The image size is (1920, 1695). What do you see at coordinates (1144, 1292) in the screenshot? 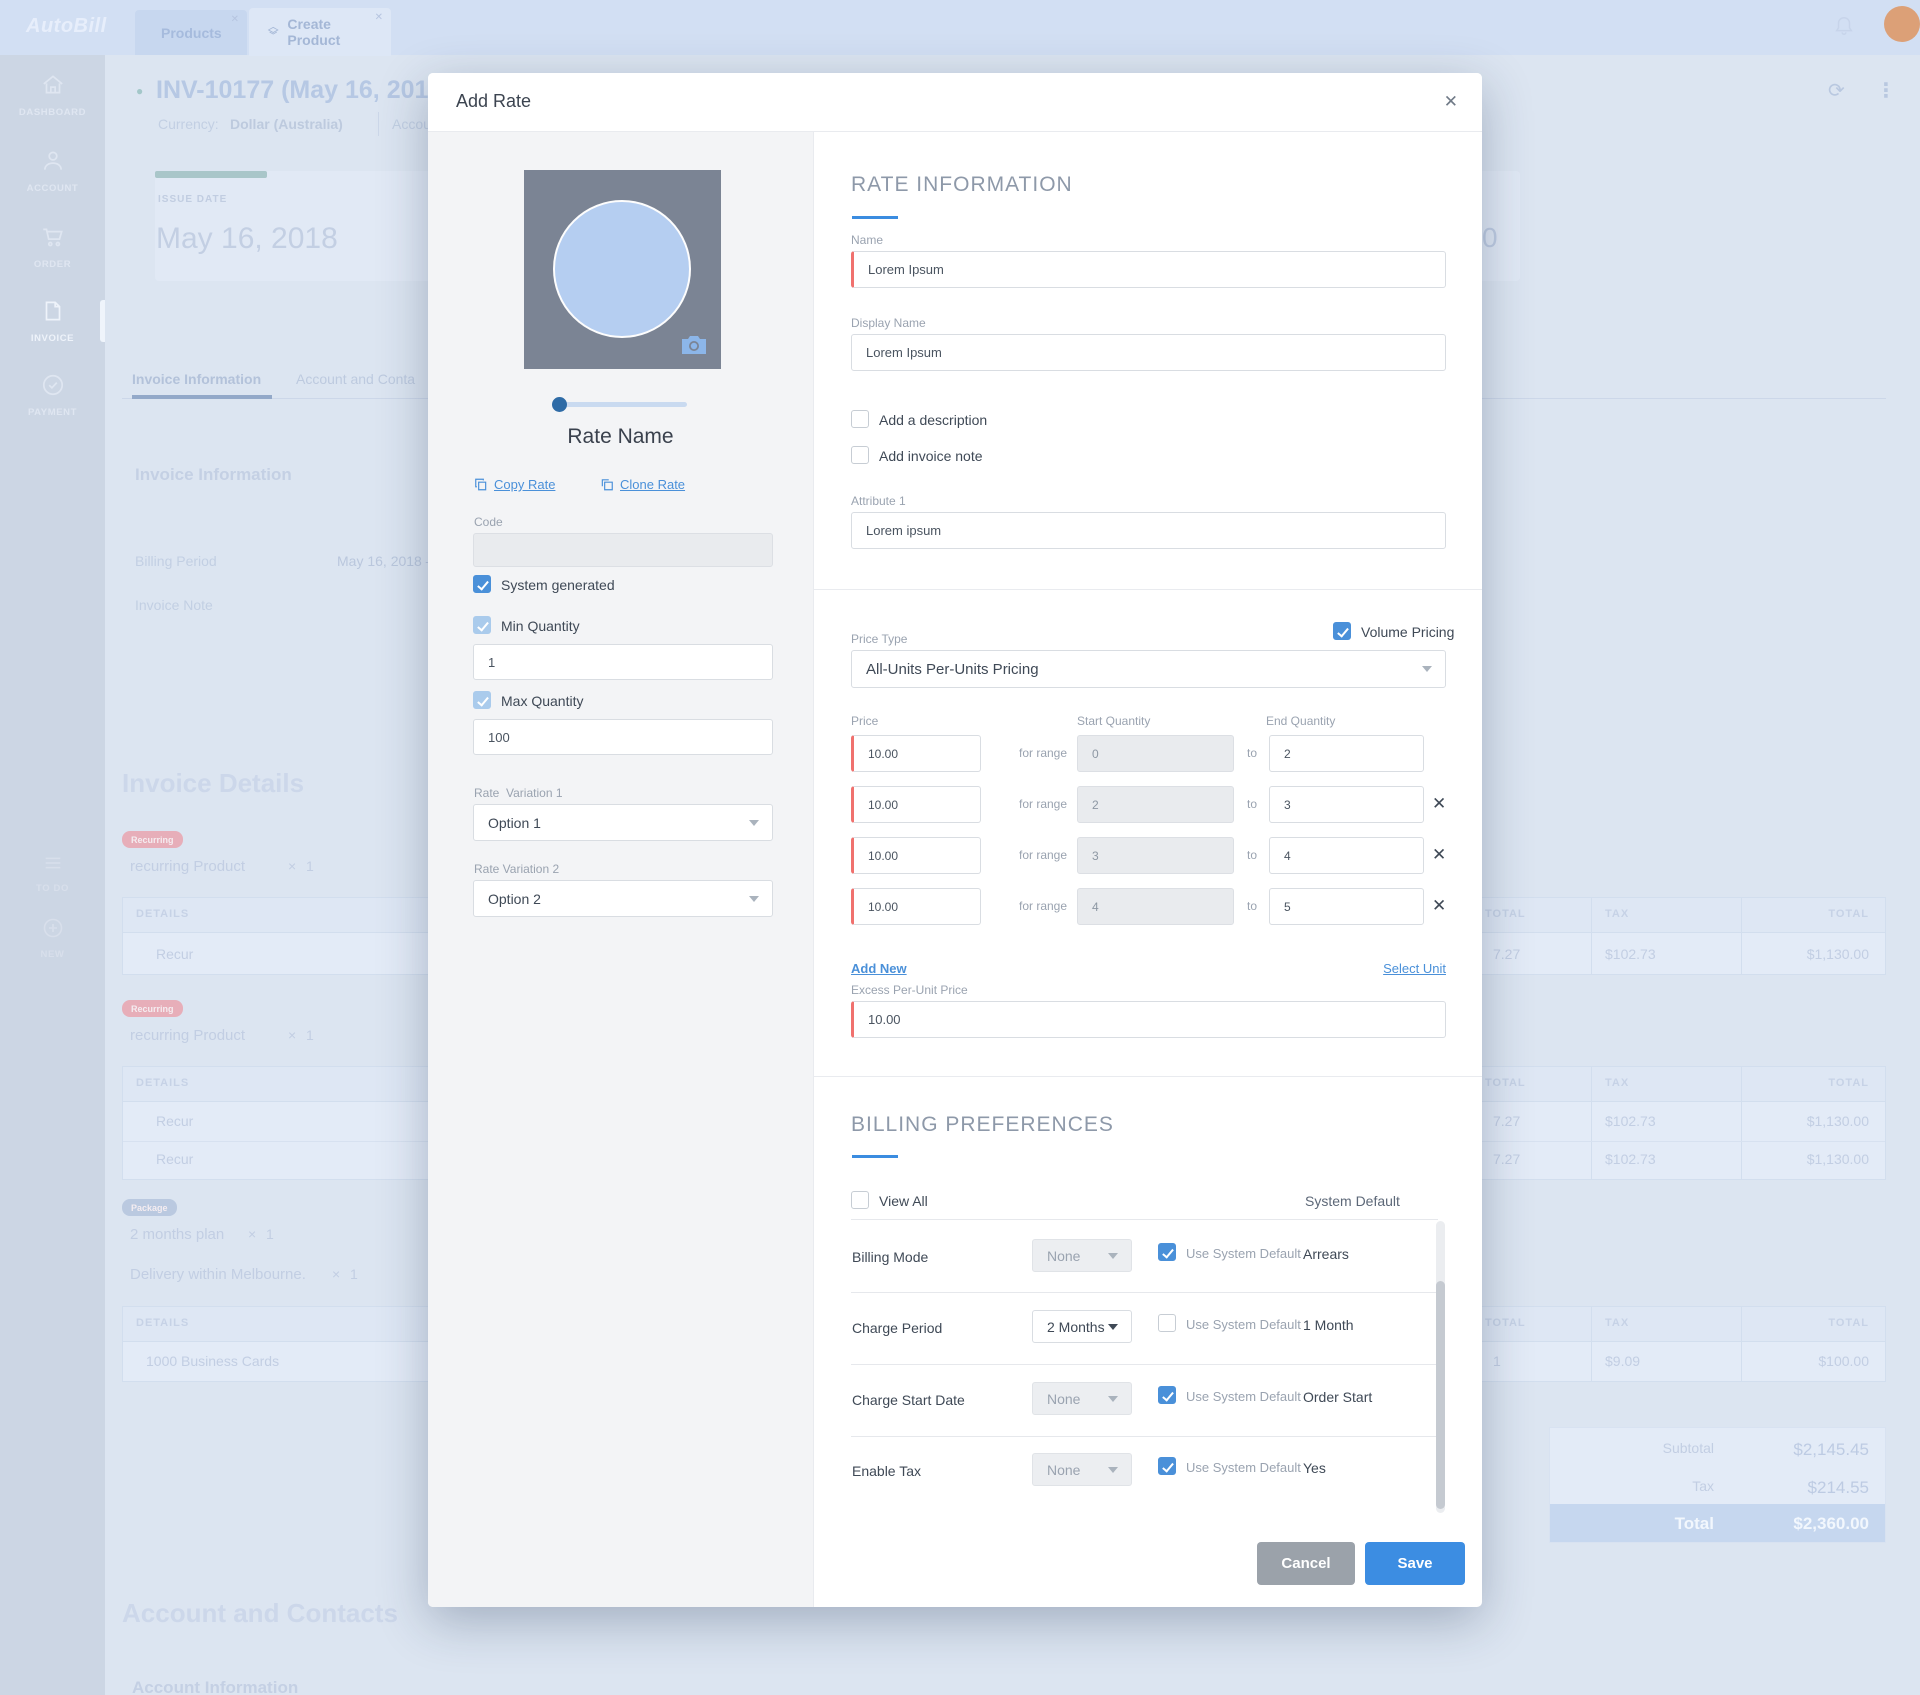
I see `row-divider` at bounding box center [1144, 1292].